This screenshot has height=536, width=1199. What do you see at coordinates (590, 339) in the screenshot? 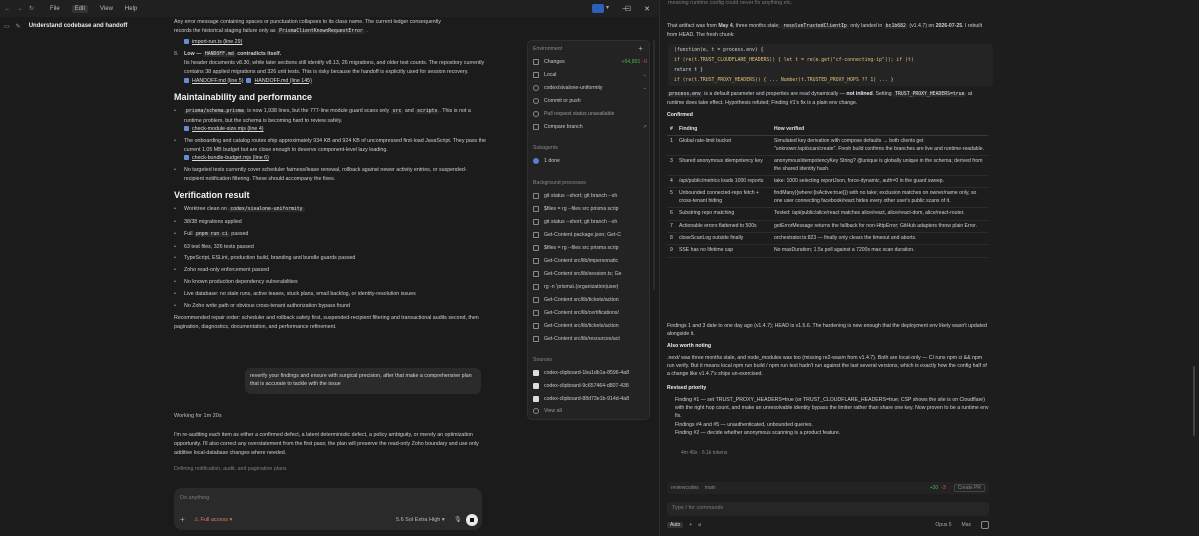
I see `process-row: Get-Content src/lib/resources/act` at bounding box center [590, 339].